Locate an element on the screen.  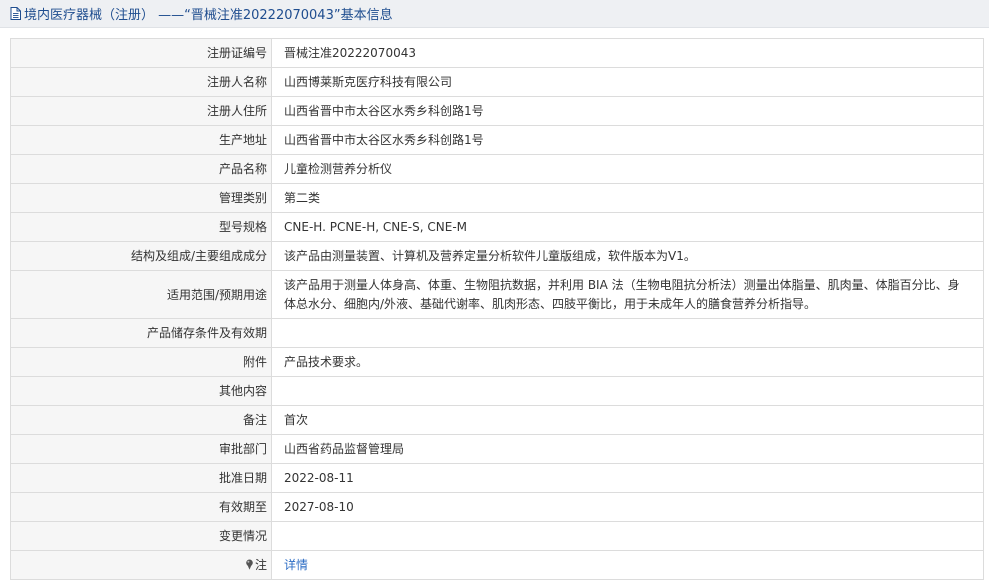
field-label: 型号规格 is located at coordinates (141, 227).